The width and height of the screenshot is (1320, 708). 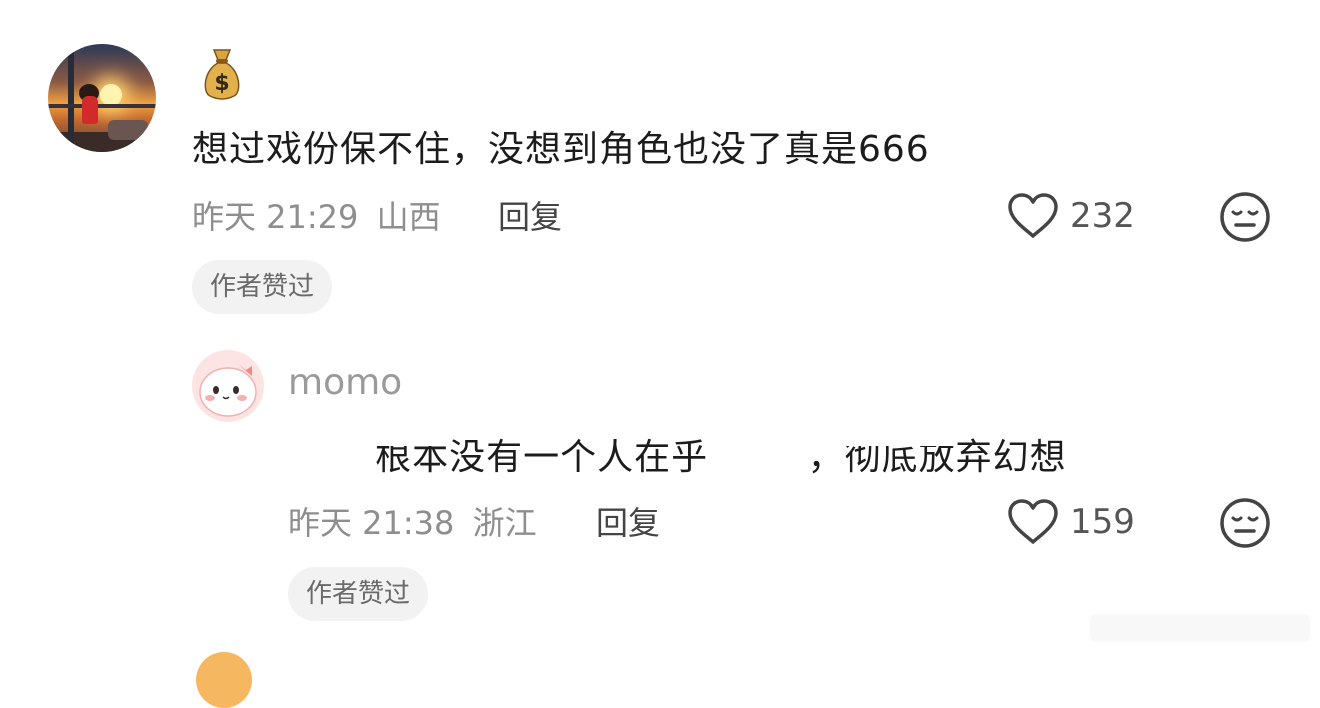 I want to click on reply-username: momo, so click(x=345, y=382).